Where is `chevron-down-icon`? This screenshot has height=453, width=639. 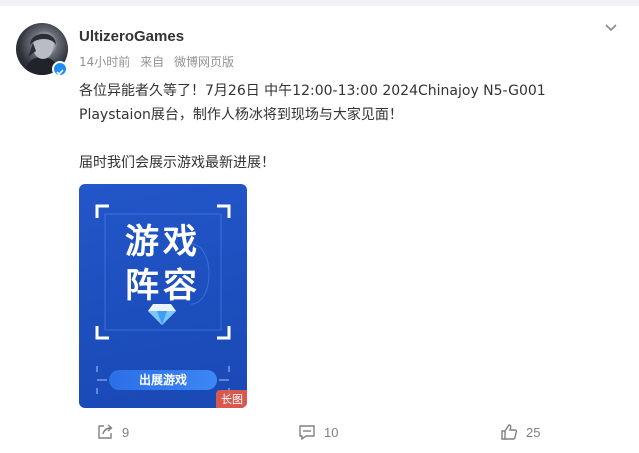 chevron-down-icon is located at coordinates (611, 28).